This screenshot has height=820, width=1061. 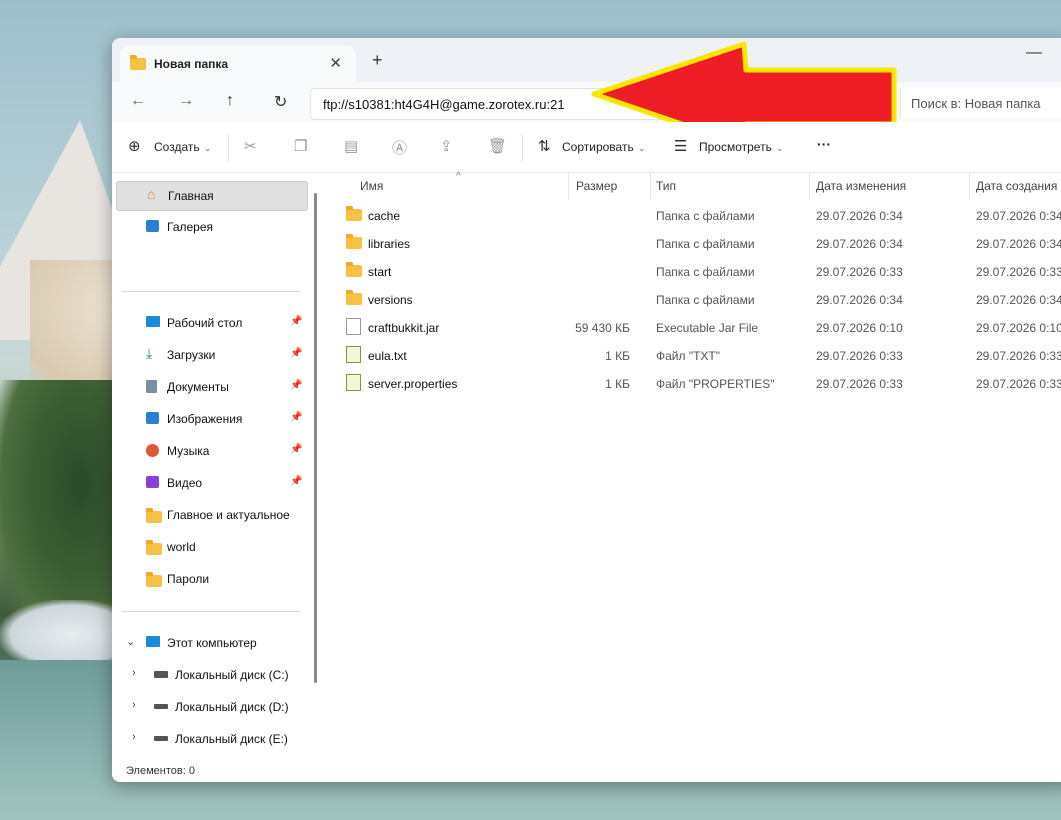 What do you see at coordinates (211, 355) in the screenshot?
I see `sidebar-item-downloads: ⤓ Загрузки 📌` at bounding box center [211, 355].